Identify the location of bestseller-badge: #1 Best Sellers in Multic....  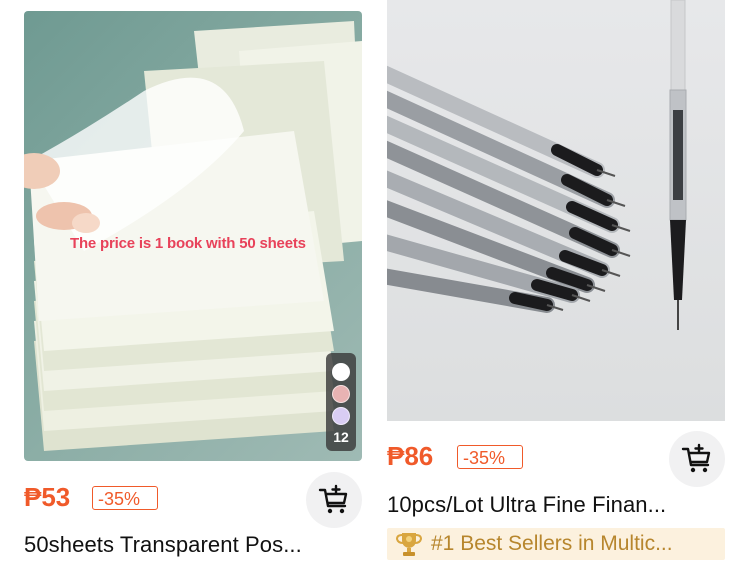
(556, 544).